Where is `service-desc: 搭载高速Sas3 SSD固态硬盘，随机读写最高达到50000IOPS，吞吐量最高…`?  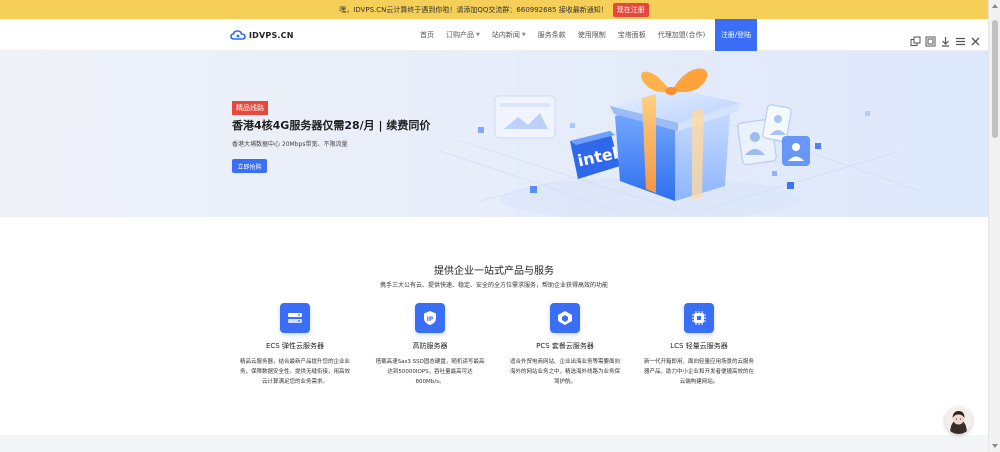 service-desc: 搭载高速Sas3 SSD固态硬盘，随机读写最高达到50000IOPS，吞吐量最高… is located at coordinates (430, 372).